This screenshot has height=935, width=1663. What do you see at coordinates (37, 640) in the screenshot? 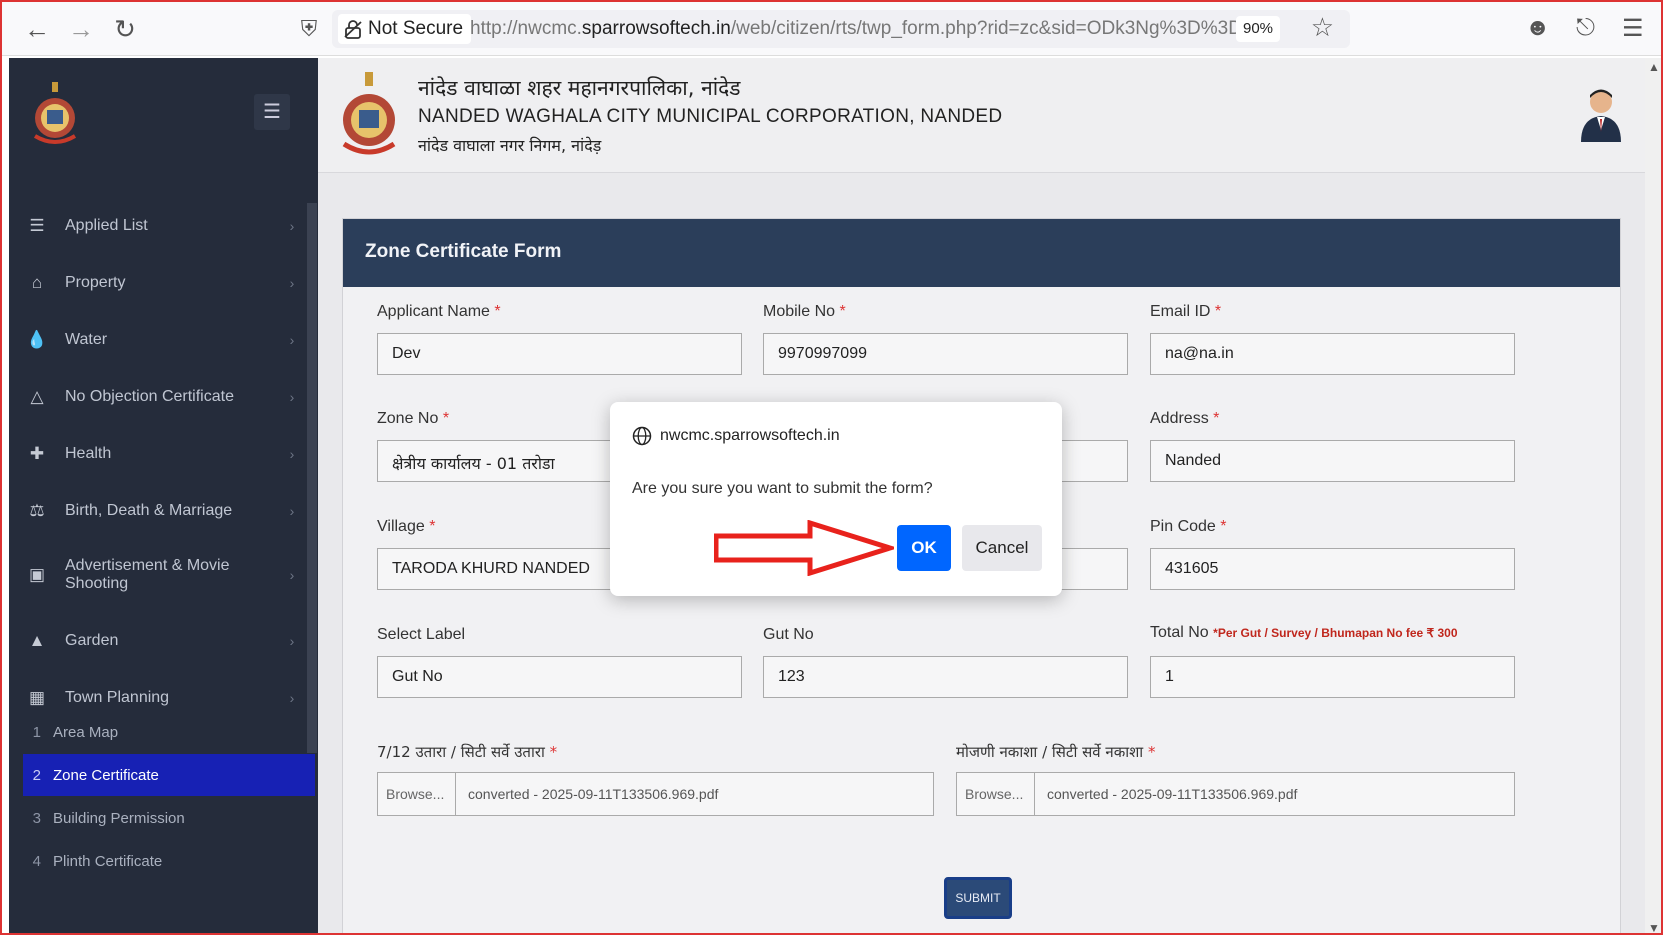
I see `tree-icon: ▲` at bounding box center [37, 640].